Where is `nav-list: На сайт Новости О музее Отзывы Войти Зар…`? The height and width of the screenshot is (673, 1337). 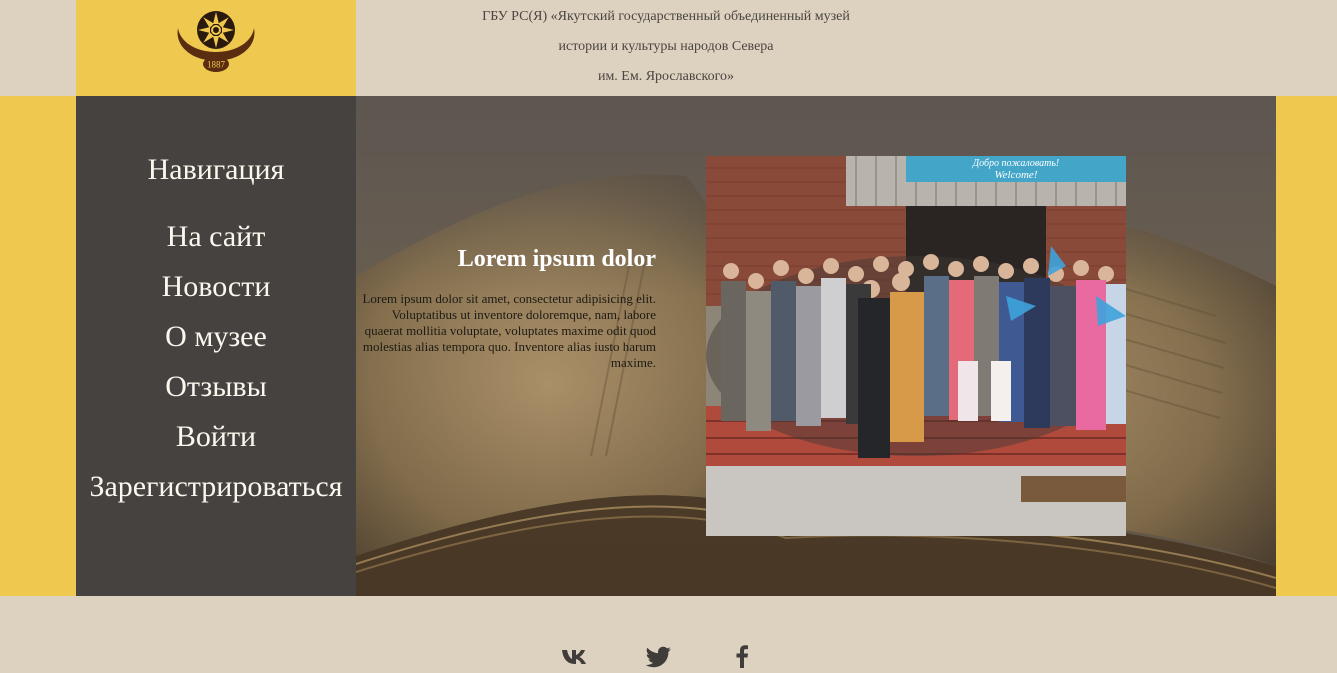
nav-list: На сайт Новости О музее Отзывы Войти Зар… is located at coordinates (216, 368).